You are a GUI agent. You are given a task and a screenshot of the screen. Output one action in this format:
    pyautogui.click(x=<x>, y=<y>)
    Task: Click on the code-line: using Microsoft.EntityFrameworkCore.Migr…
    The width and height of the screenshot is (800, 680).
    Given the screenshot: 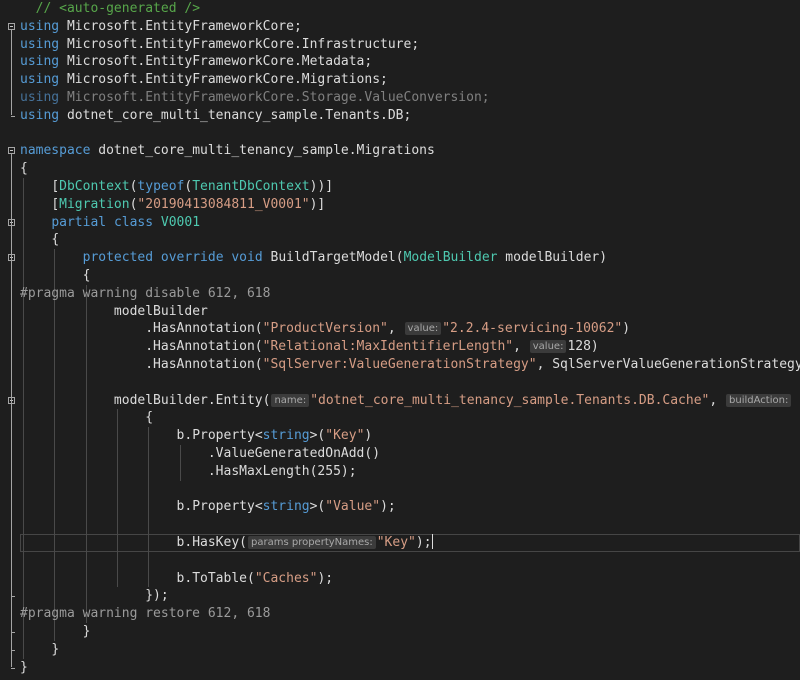 What is the action you would take?
    pyautogui.click(x=204, y=80)
    